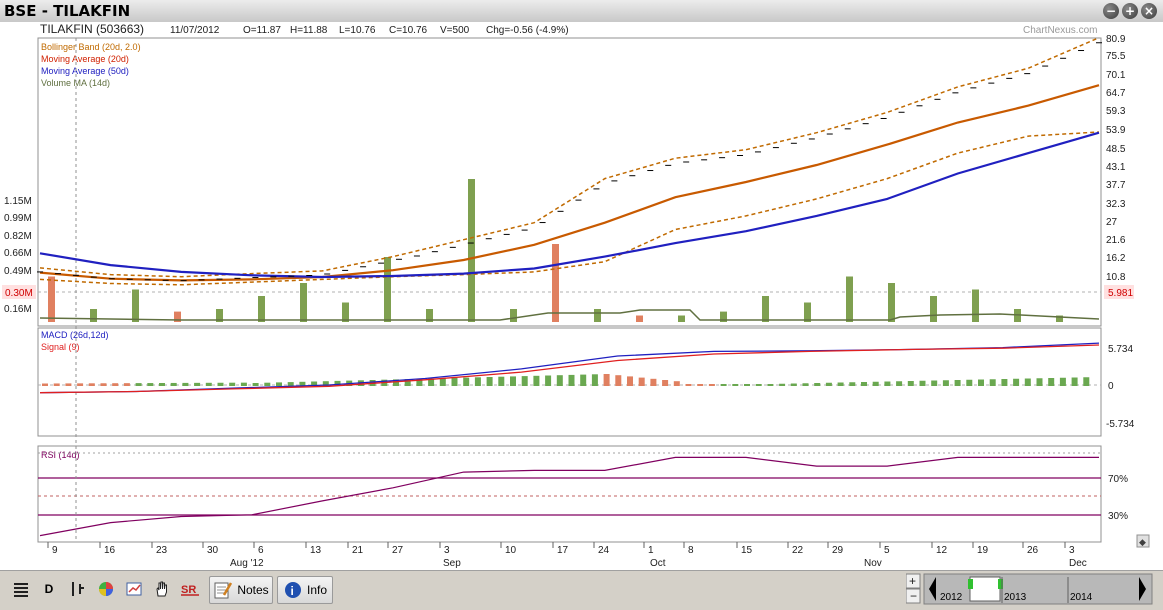 The image size is (1163, 610). I want to click on nav-handle-left, so click(970, 584).